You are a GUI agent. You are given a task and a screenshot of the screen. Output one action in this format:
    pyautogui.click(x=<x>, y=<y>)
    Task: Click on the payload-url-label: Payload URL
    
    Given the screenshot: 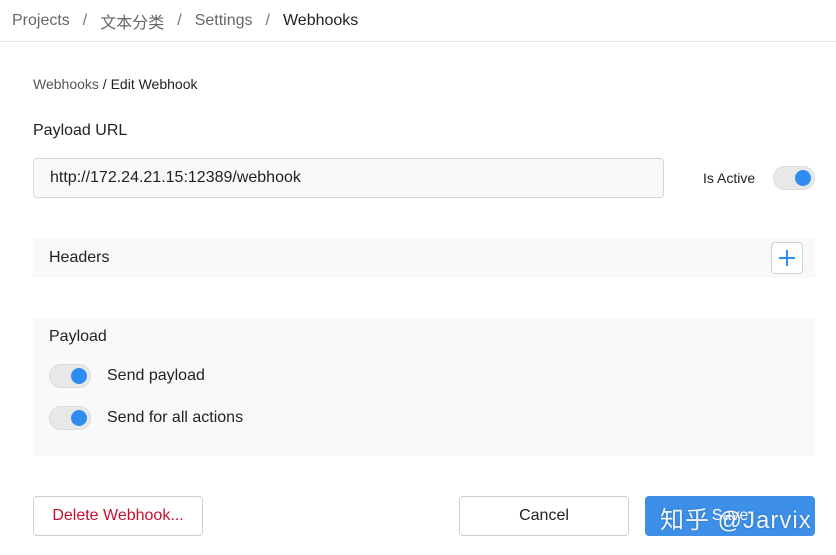 What is the action you would take?
    pyautogui.click(x=80, y=130)
    